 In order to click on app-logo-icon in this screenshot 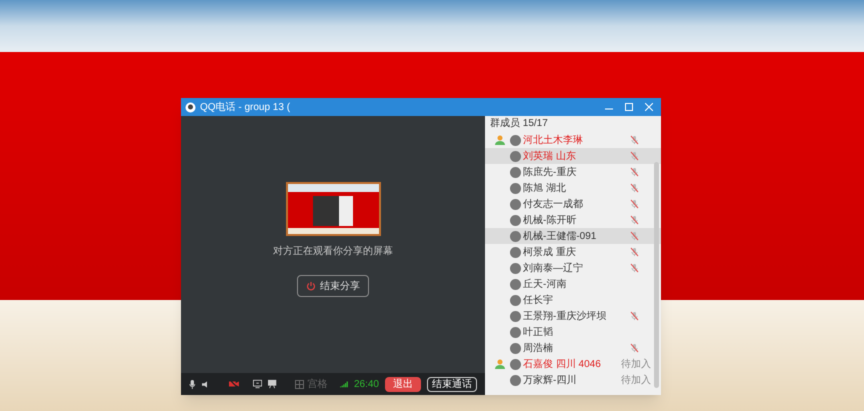, I will do `click(190, 107)`.